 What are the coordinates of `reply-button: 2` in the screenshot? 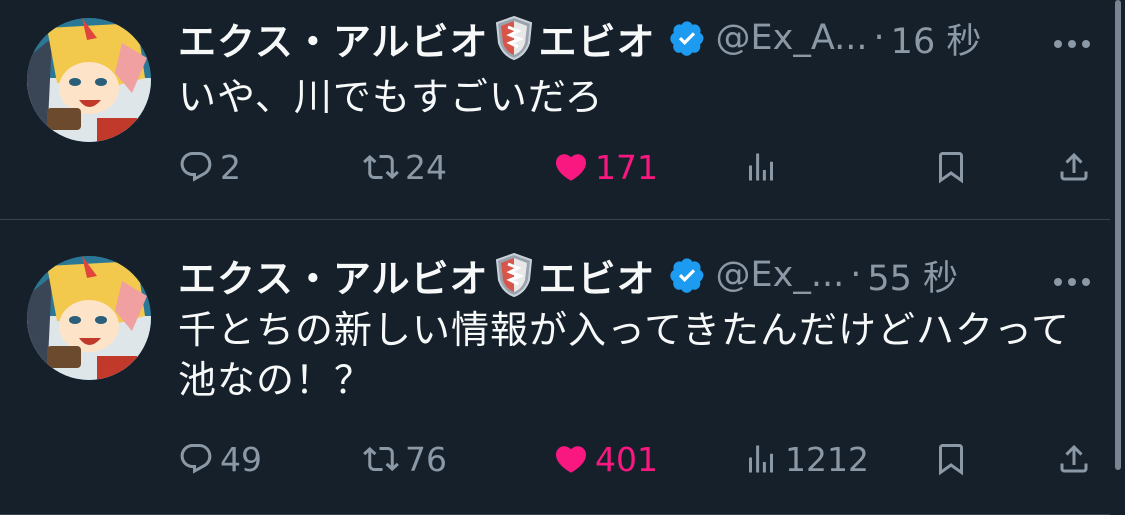 It's located at (209, 167).